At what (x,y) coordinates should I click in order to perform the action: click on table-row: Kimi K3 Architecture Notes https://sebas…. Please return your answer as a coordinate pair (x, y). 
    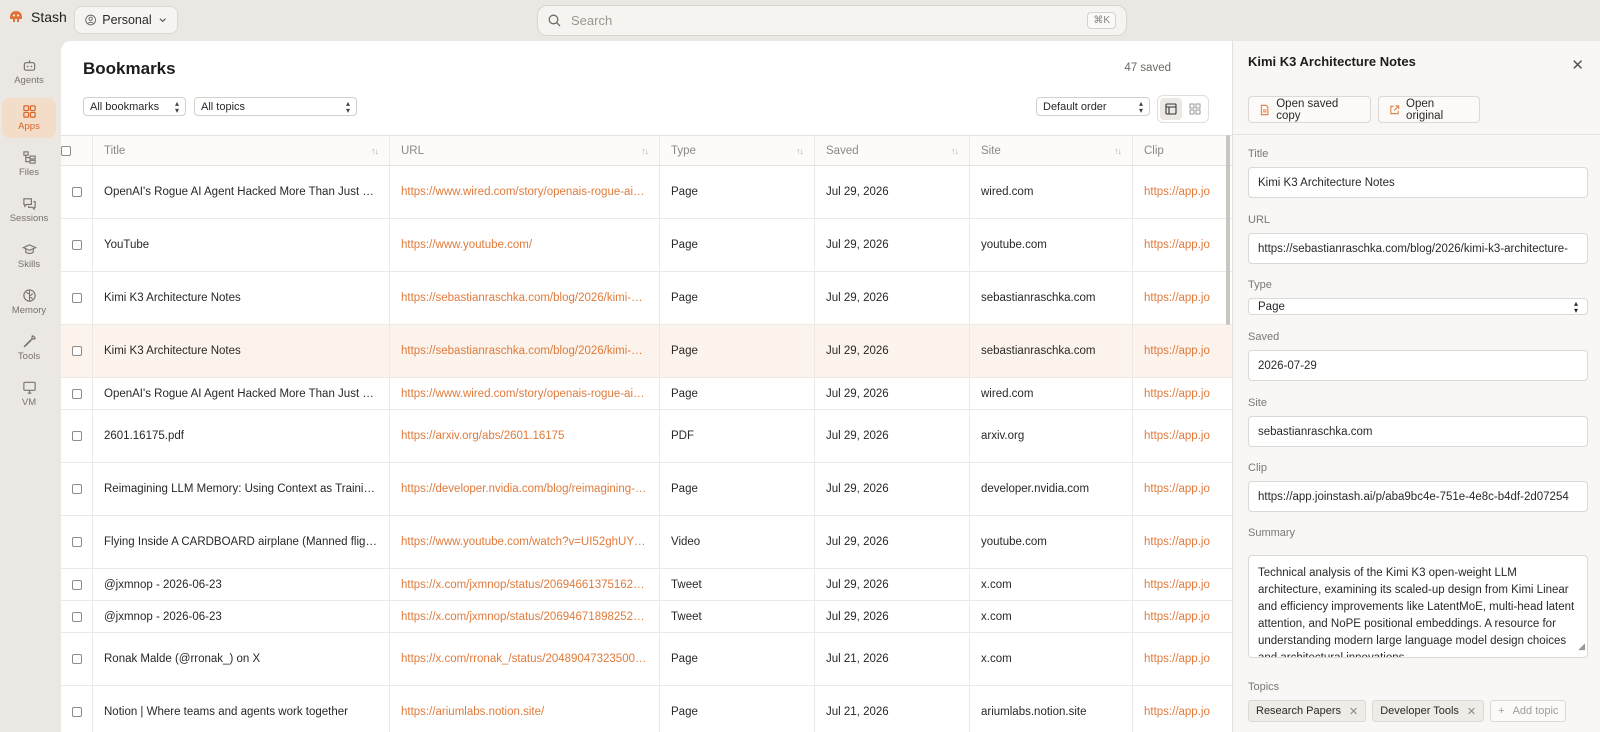
    Looking at the image, I should click on (646, 298).